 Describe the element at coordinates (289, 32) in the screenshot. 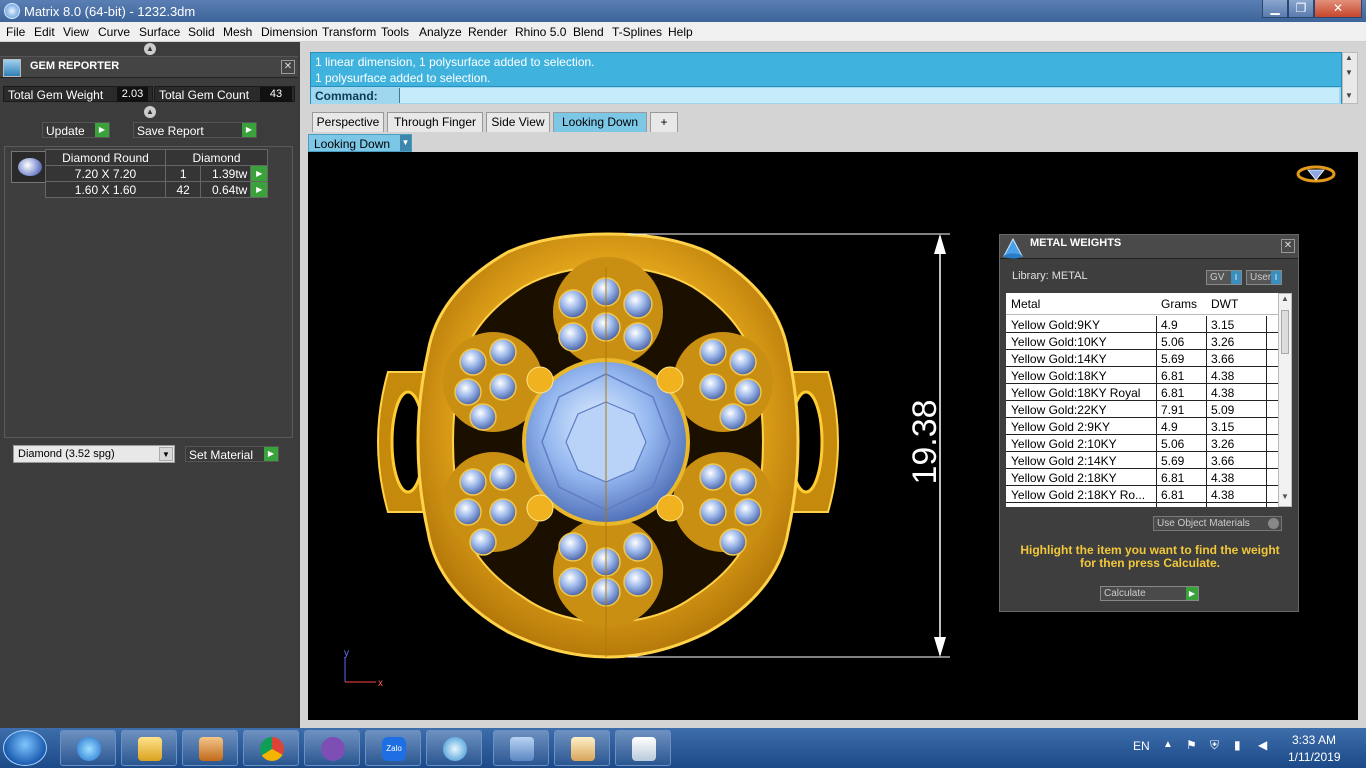

I see `menu-dimension: Dimension` at that location.